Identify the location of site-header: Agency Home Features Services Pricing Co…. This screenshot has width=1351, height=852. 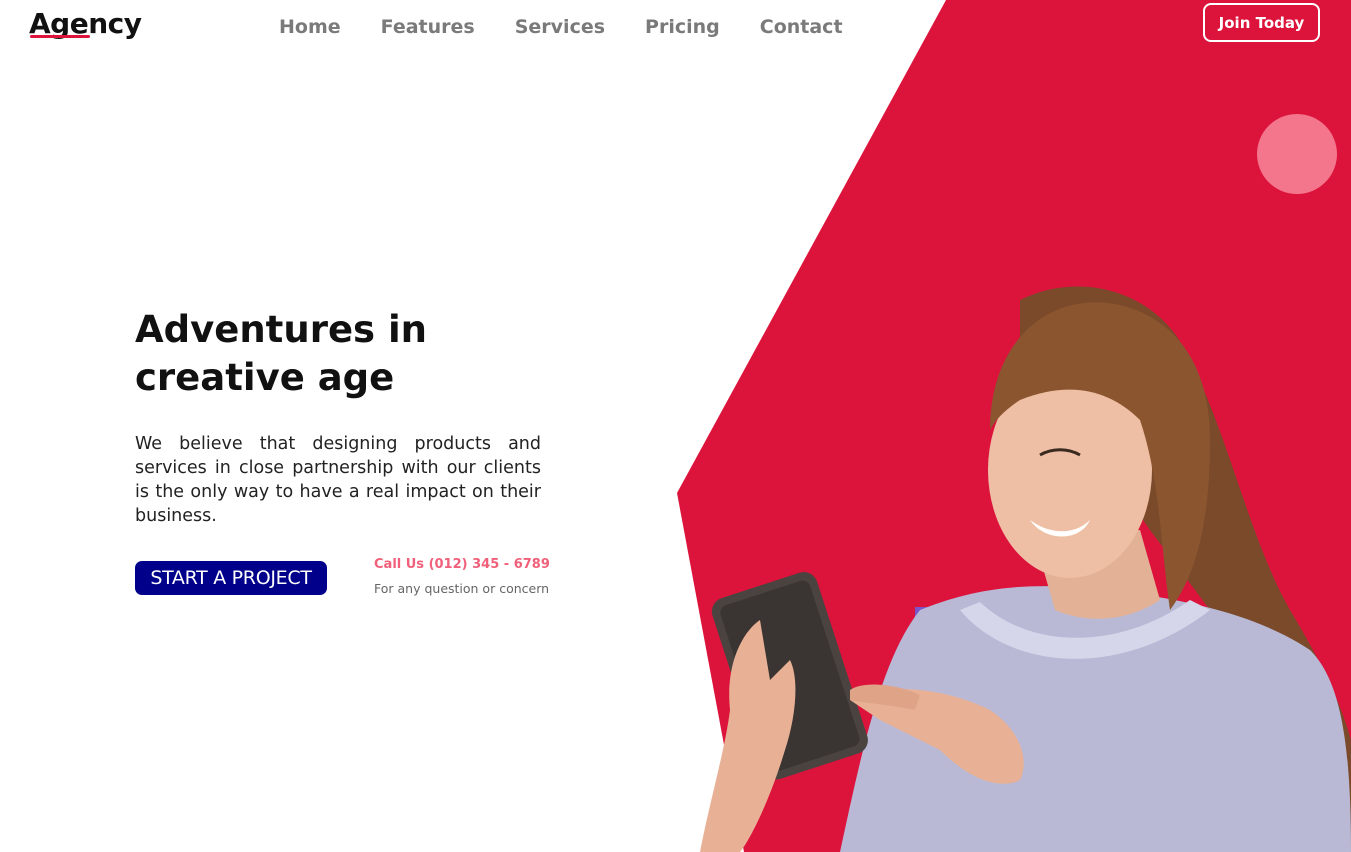
(675, 28).